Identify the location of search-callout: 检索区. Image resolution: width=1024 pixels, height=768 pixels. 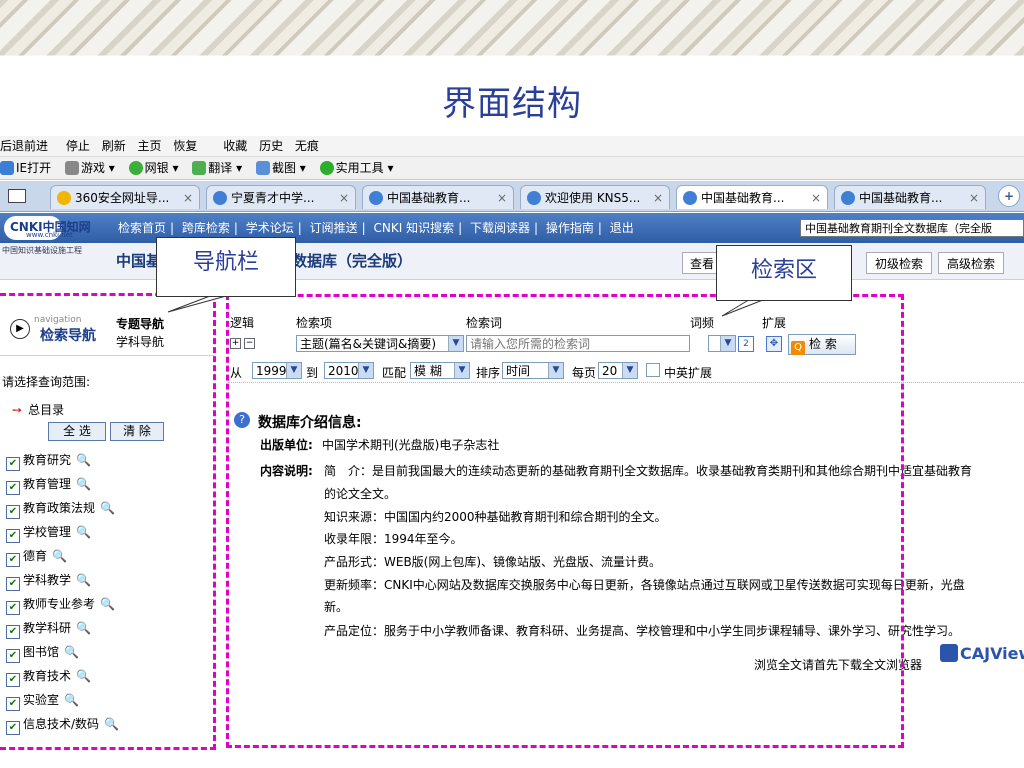
(784, 273).